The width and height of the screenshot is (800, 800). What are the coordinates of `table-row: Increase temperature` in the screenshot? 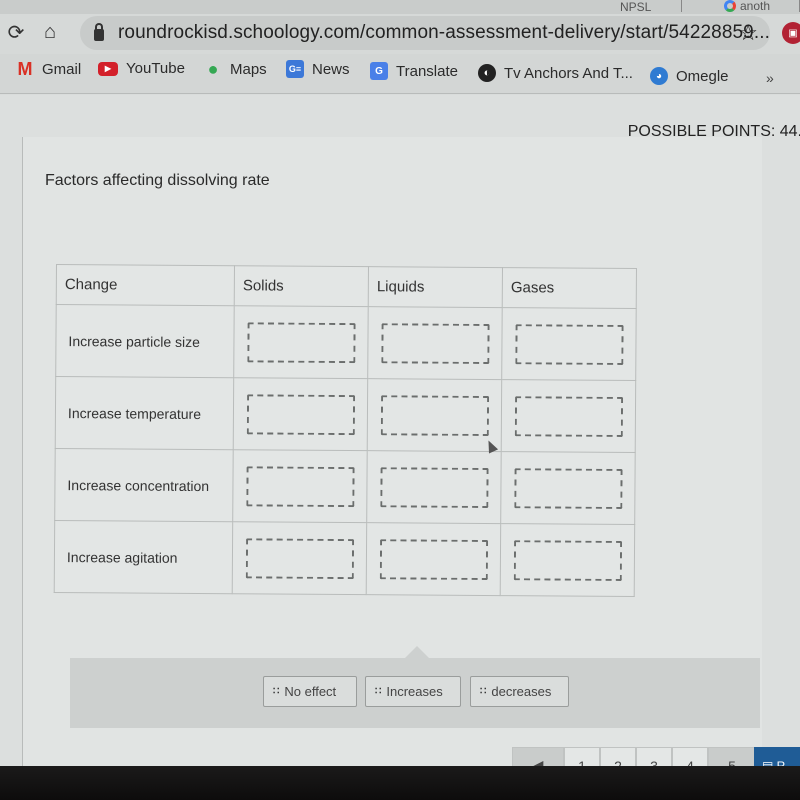 It's located at (345, 414).